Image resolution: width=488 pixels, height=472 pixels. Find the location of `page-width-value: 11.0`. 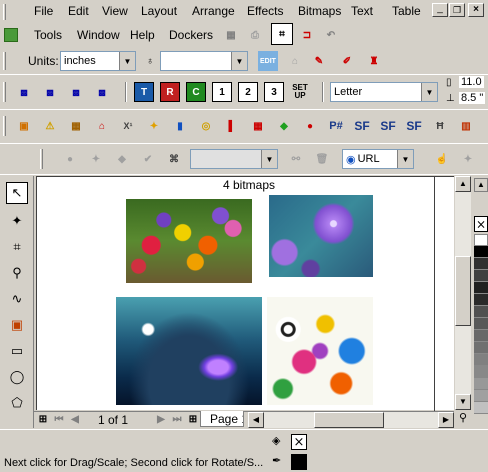

page-width-value: 11.0 is located at coordinates (471, 82).